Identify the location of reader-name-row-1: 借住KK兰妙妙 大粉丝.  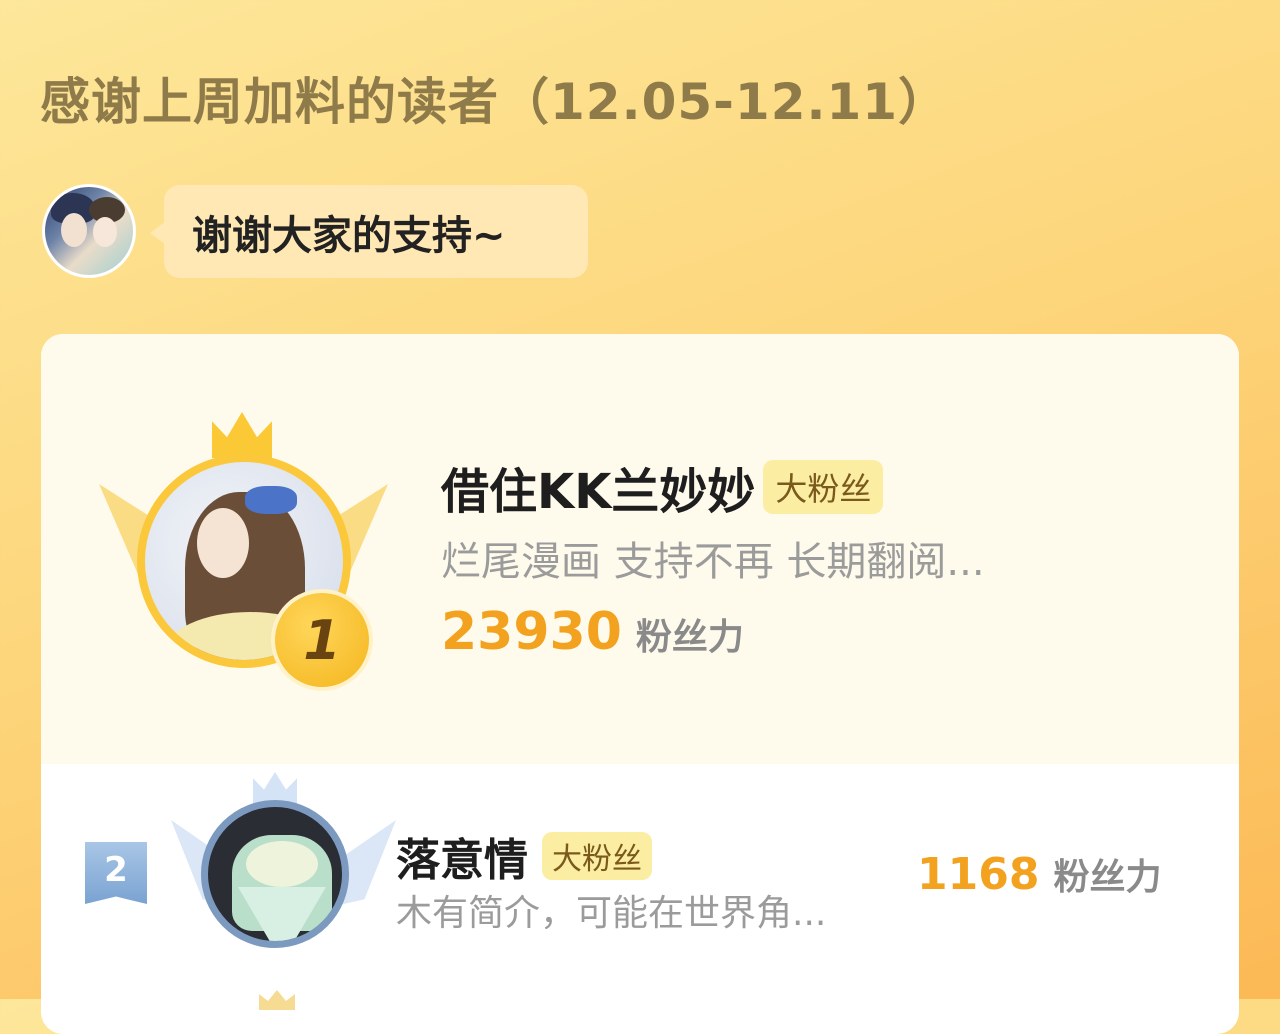
(662, 487).